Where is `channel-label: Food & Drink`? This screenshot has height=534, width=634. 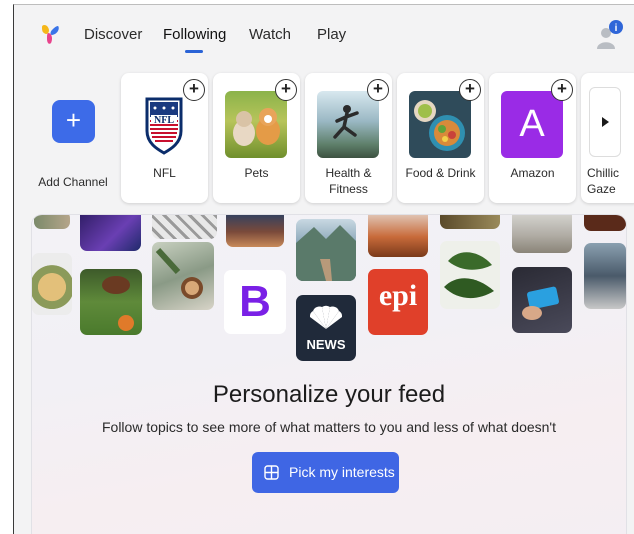 channel-label: Food & Drink is located at coordinates (440, 173).